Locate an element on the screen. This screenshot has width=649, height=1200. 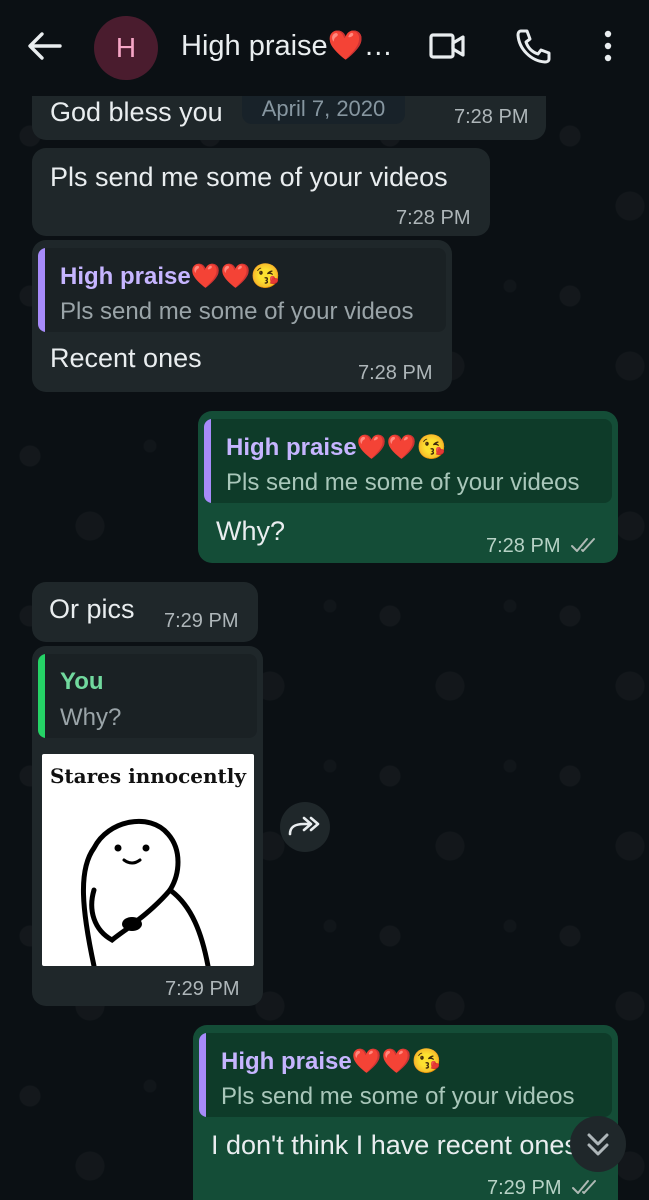
back-button is located at coordinates (44, 46).